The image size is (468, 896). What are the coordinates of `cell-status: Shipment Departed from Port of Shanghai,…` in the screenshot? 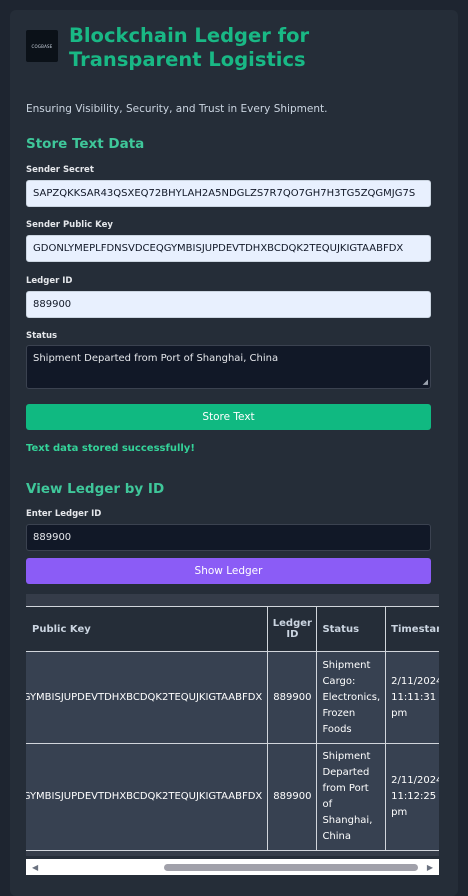 It's located at (351, 797).